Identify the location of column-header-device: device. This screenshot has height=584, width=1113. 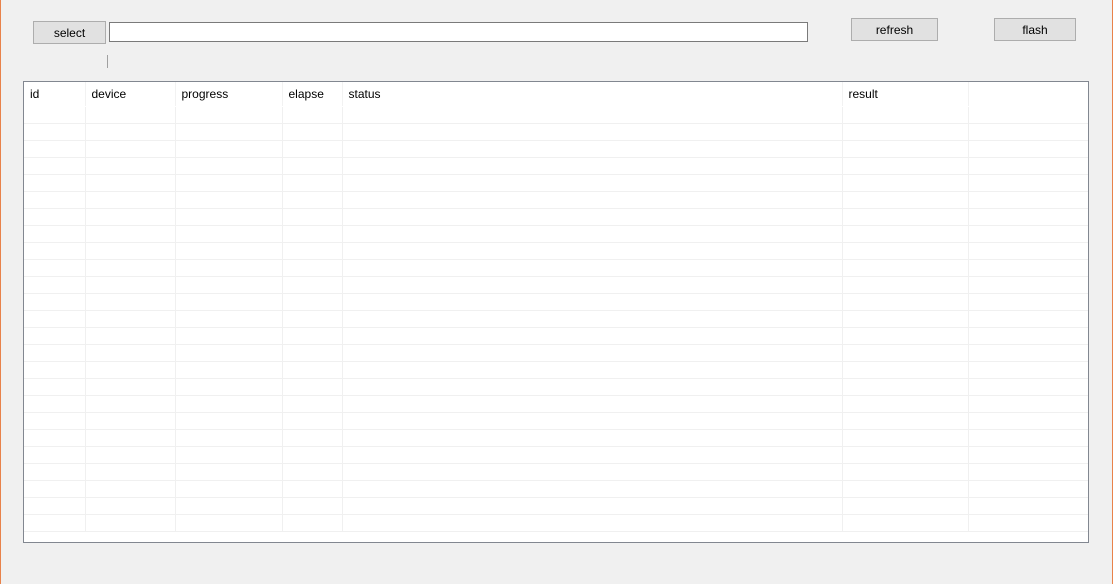
(130, 94).